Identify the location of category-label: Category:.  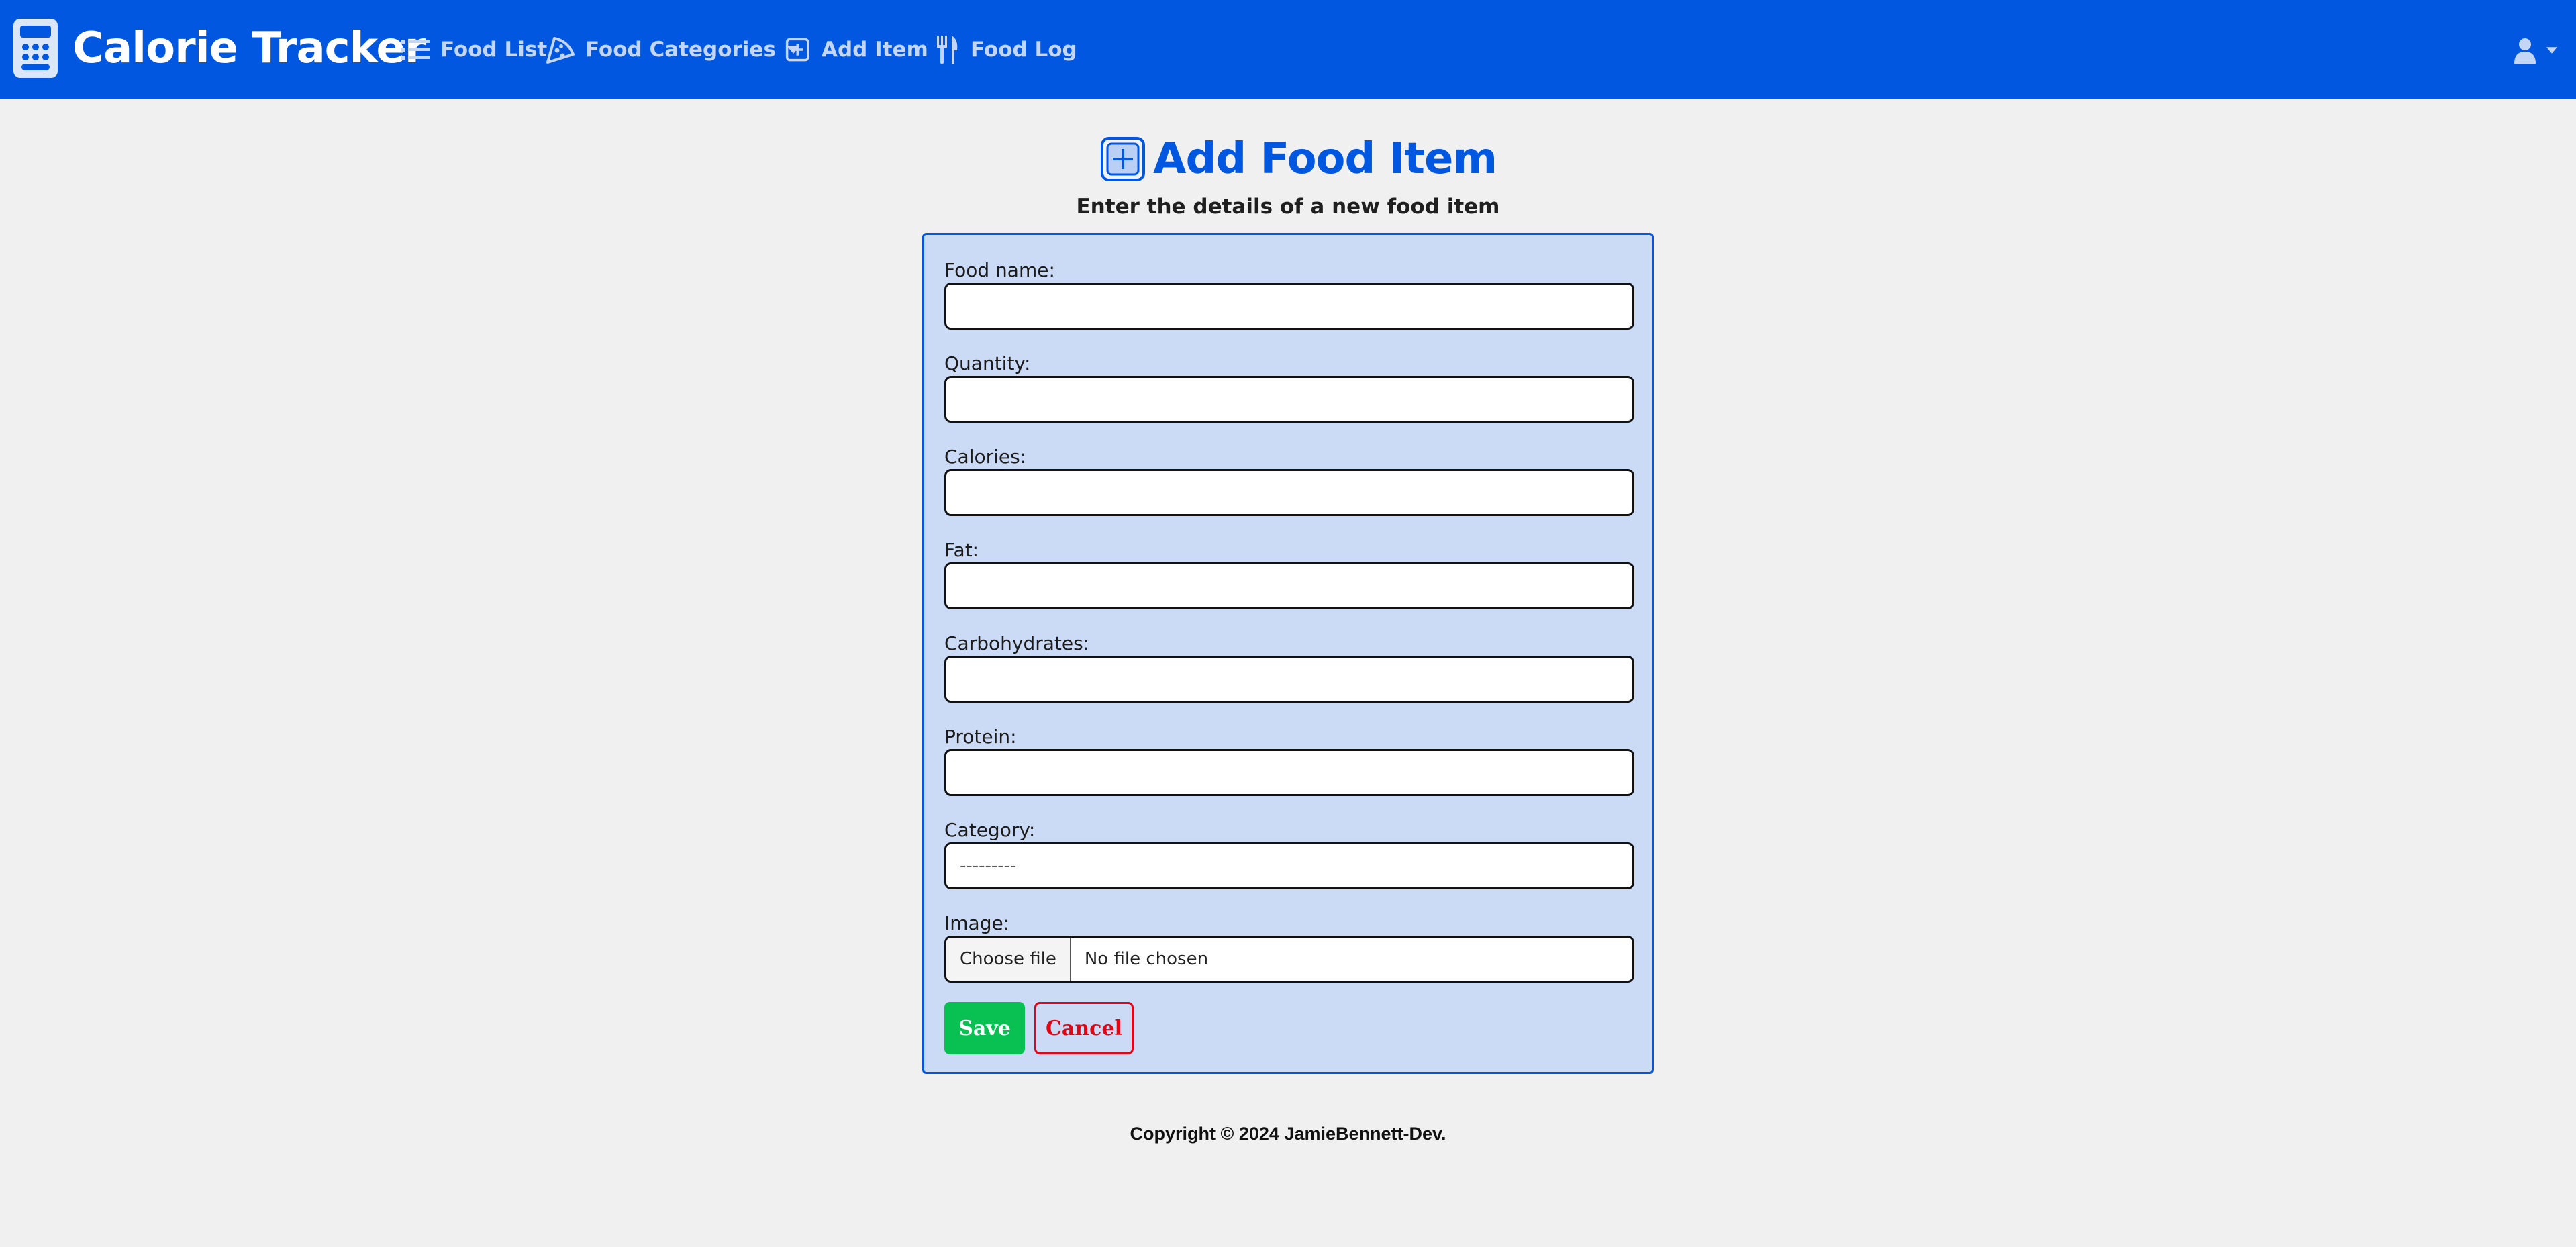
(990, 830).